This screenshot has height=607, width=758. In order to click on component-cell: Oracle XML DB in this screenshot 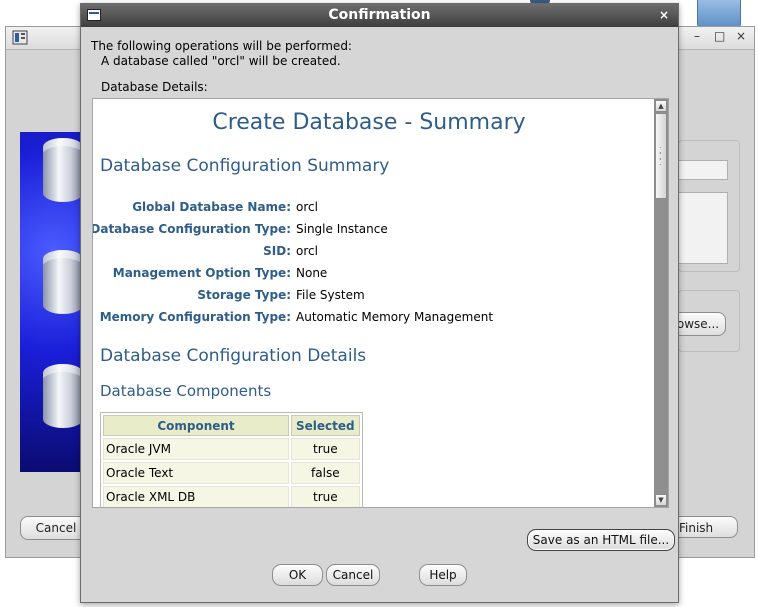, I will do `click(196, 496)`.